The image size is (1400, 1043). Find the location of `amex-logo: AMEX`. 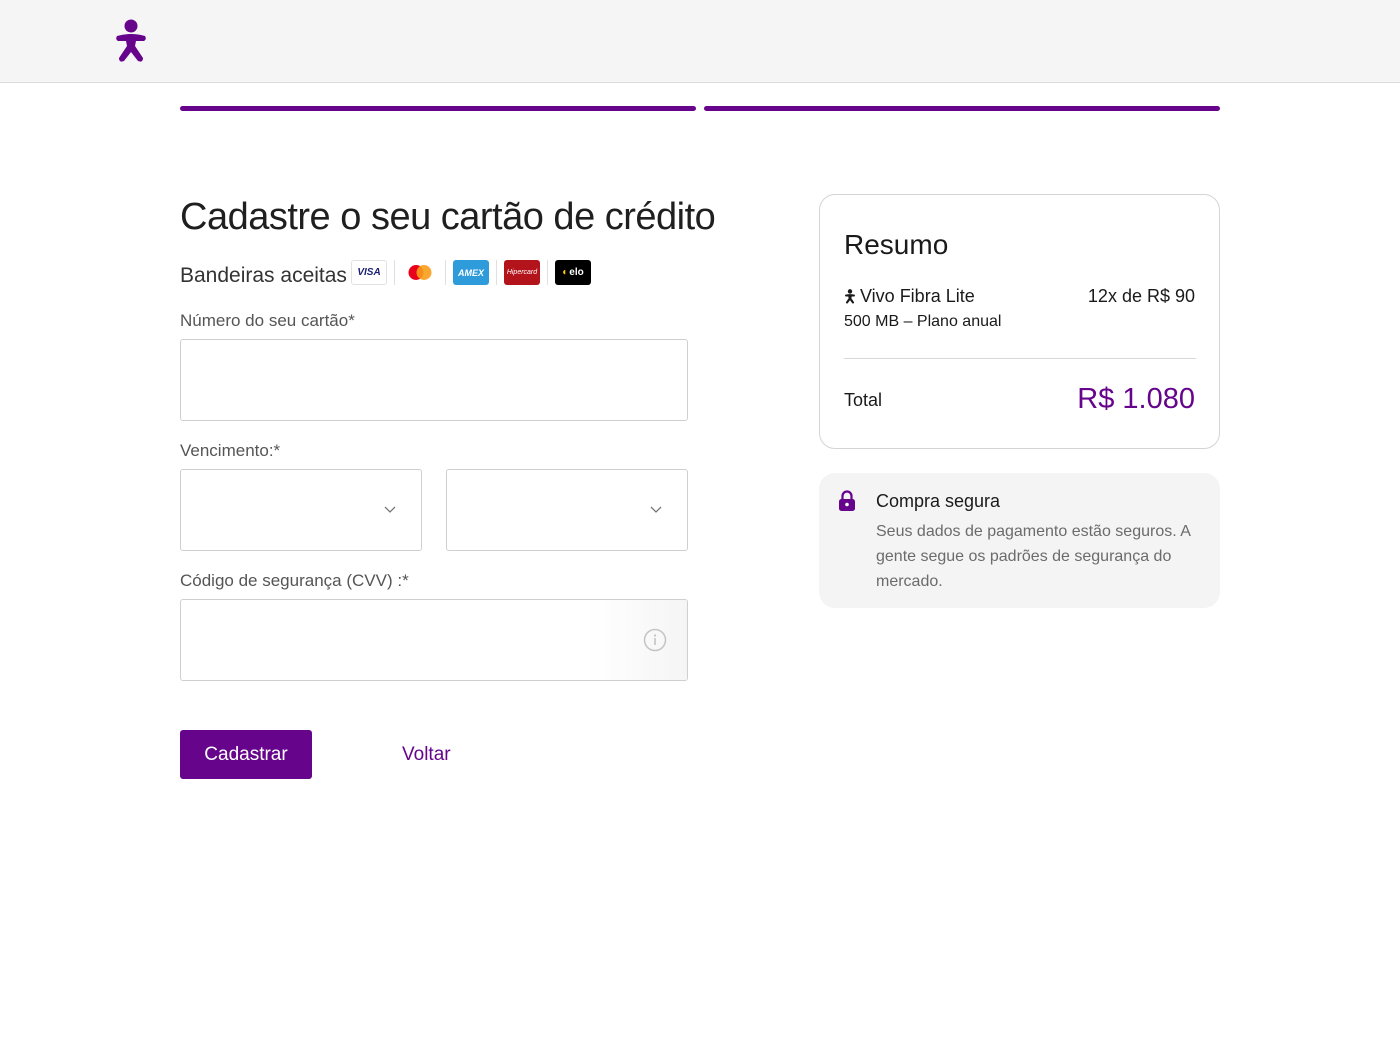

amex-logo: AMEX is located at coordinates (471, 272).